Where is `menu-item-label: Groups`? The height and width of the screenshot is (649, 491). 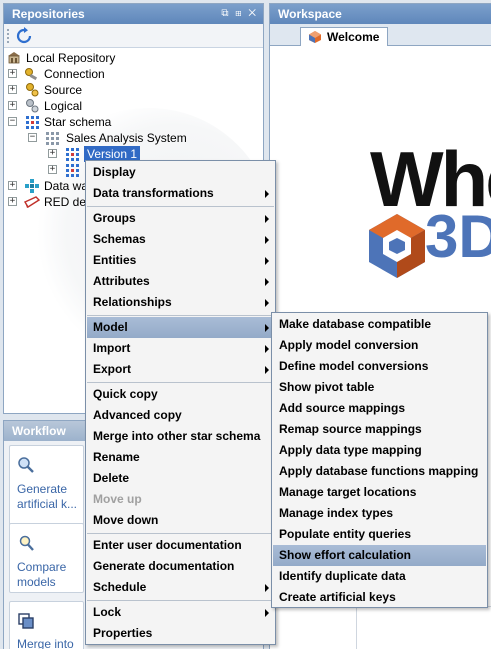 menu-item-label: Groups is located at coordinates (114, 218).